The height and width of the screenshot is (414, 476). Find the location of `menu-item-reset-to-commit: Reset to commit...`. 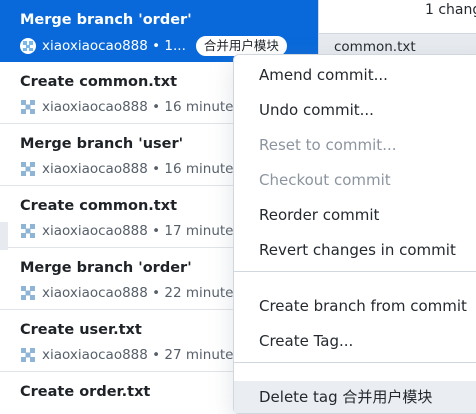

menu-item-reset-to-commit: Reset to commit... is located at coordinates (328, 145).